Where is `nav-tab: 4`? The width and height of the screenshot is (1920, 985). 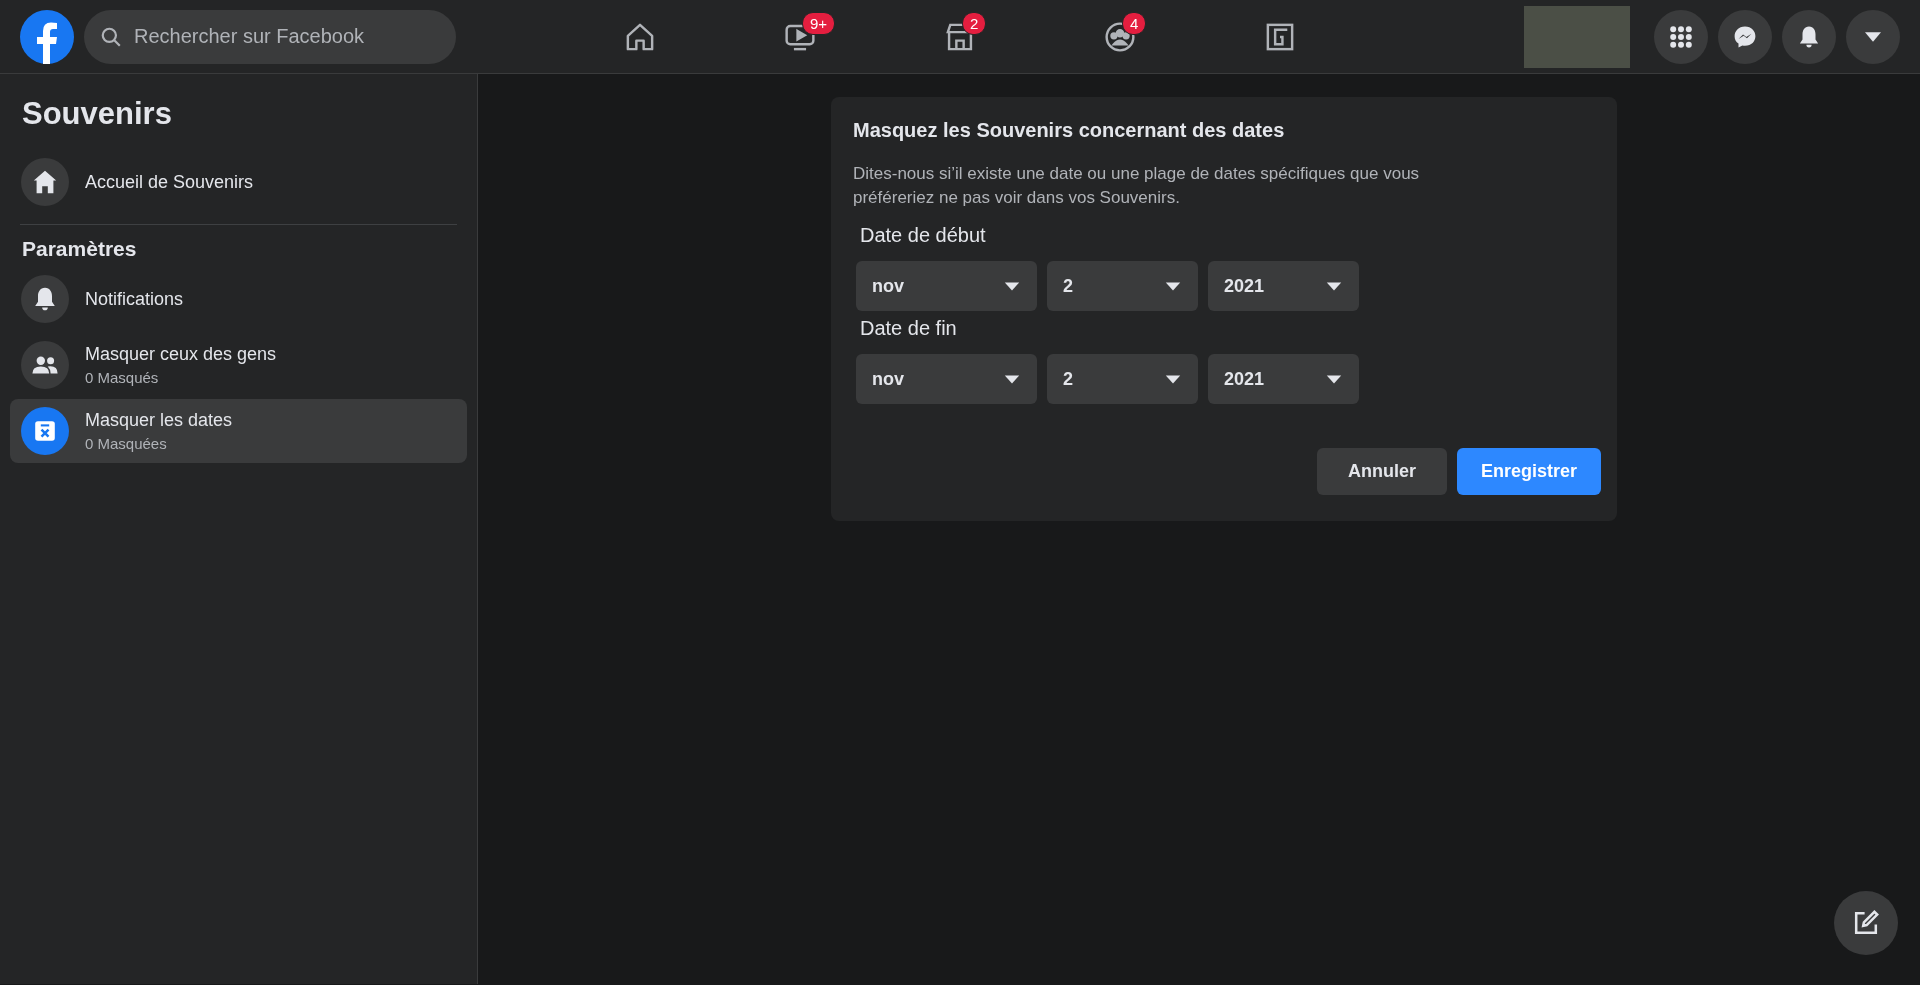 nav-tab: 4 is located at coordinates (1120, 36).